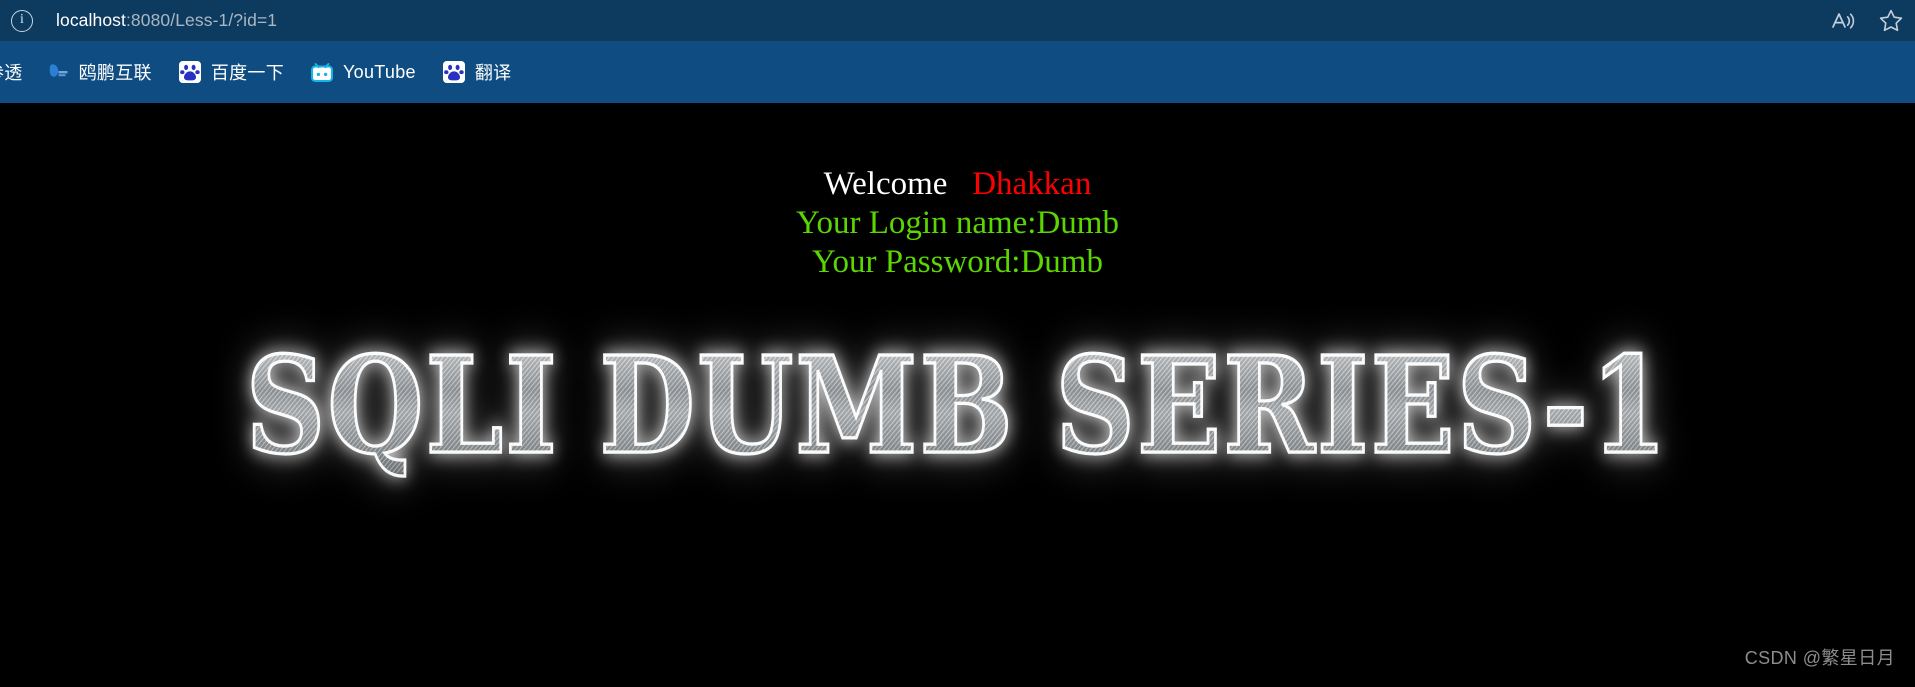 This screenshot has width=1915, height=687. What do you see at coordinates (885, 184) in the screenshot?
I see `welcome-label: Welcome` at bounding box center [885, 184].